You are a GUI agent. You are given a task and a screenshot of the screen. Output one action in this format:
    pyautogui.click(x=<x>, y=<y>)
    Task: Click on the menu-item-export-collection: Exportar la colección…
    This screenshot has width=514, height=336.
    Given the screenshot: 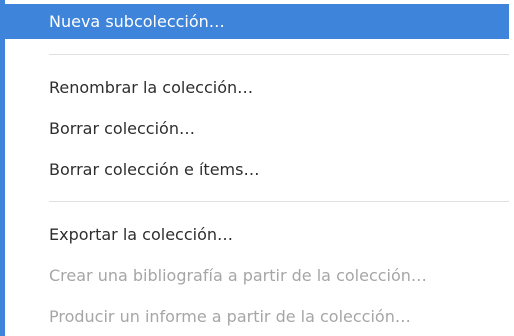 What is the action you would take?
    pyautogui.click(x=257, y=234)
    